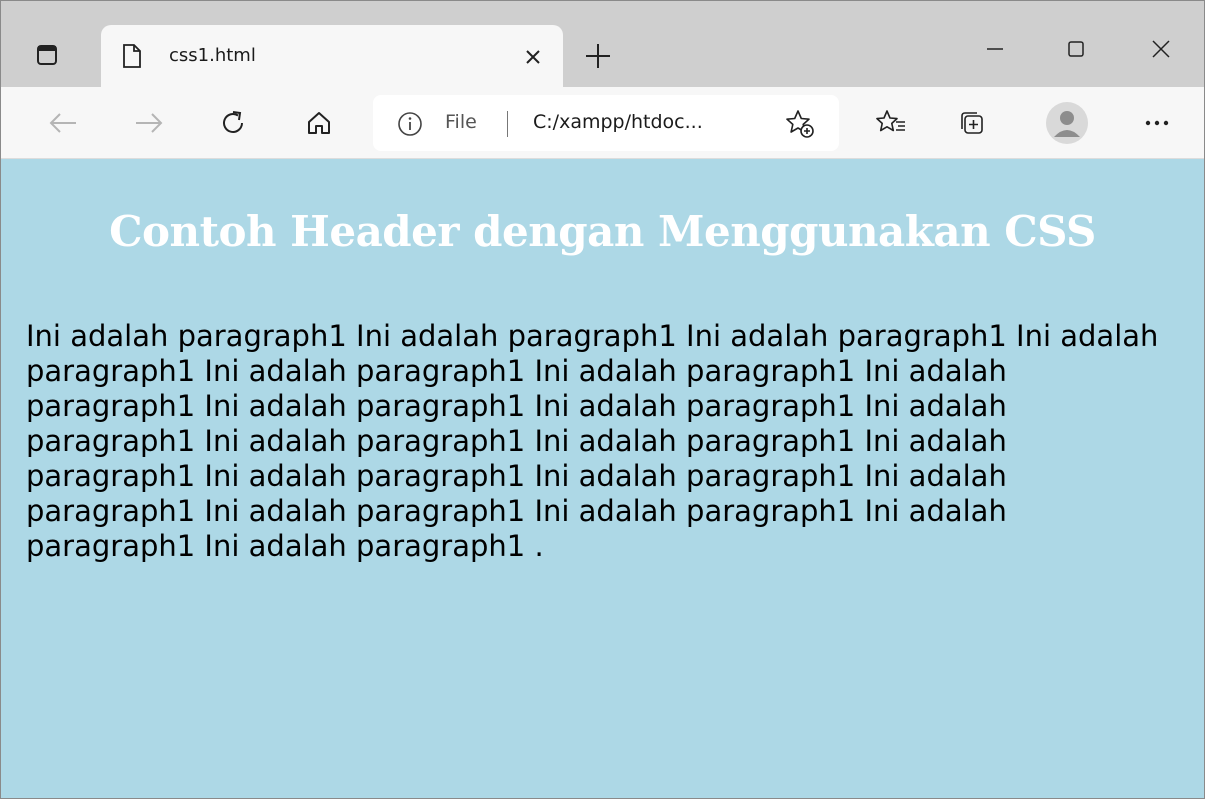 This screenshot has height=799, width=1205. Describe the element at coordinates (212, 55) in the screenshot. I see `tab-title: css1.html` at that location.